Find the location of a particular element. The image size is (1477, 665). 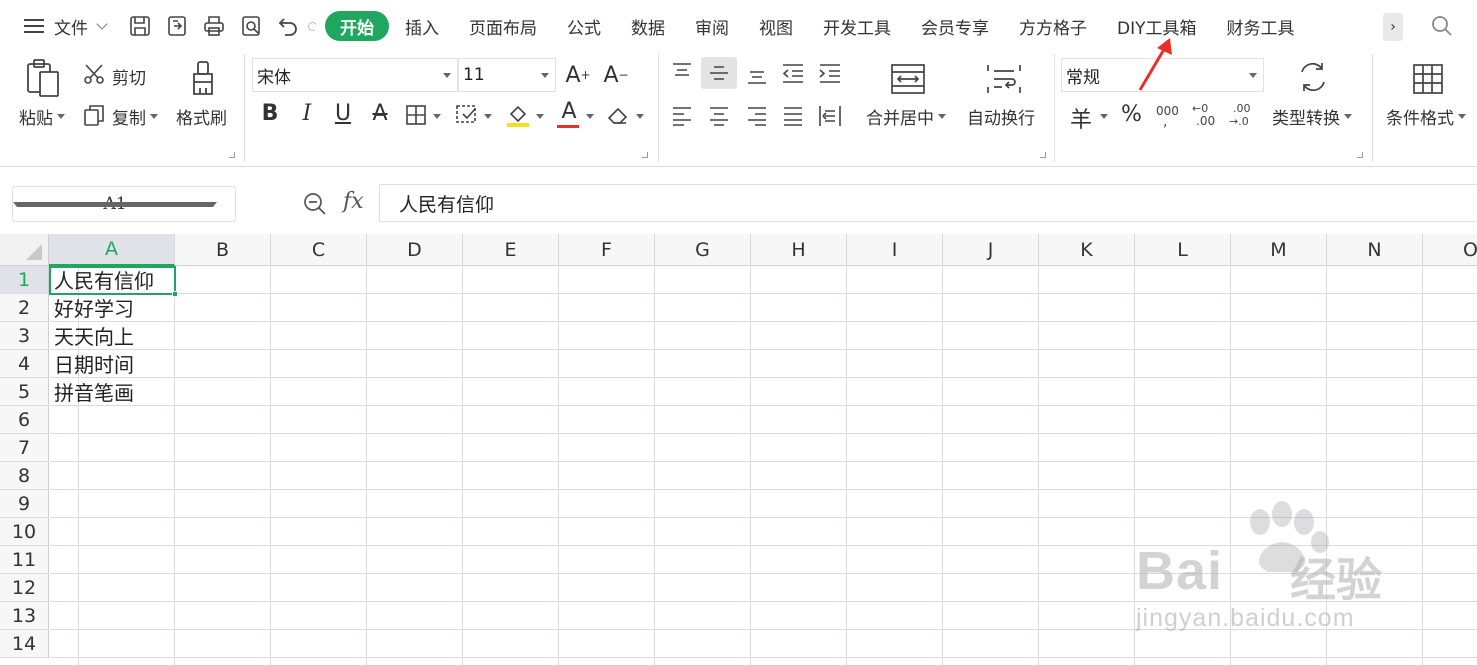

eraser-icon is located at coordinates (618, 115).